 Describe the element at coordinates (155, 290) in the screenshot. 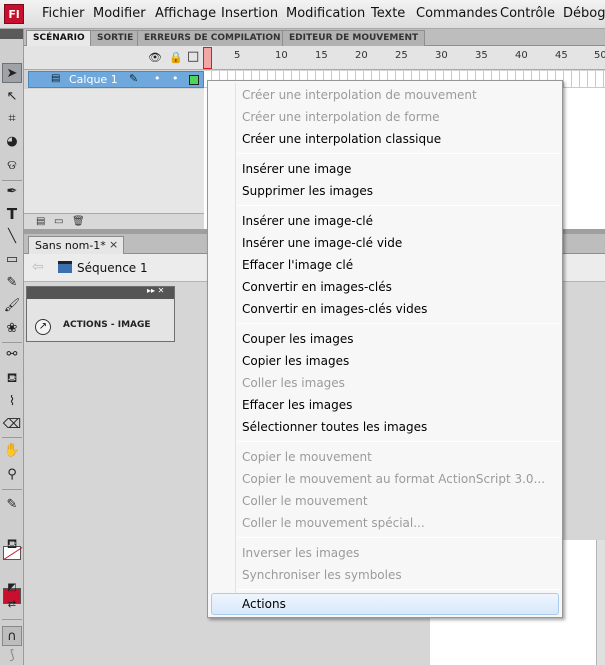

I see `panel-menu-icon: ▸▸ ✕` at that location.